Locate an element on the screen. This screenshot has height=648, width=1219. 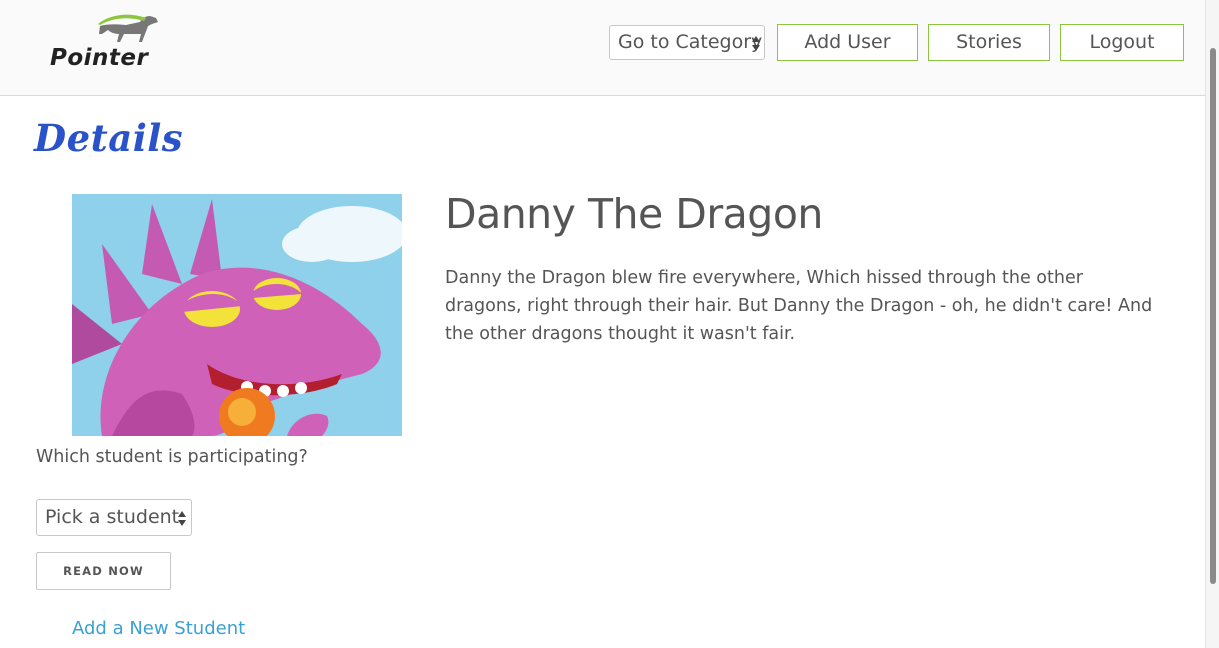
dragon-illustration-icon is located at coordinates (237, 315).